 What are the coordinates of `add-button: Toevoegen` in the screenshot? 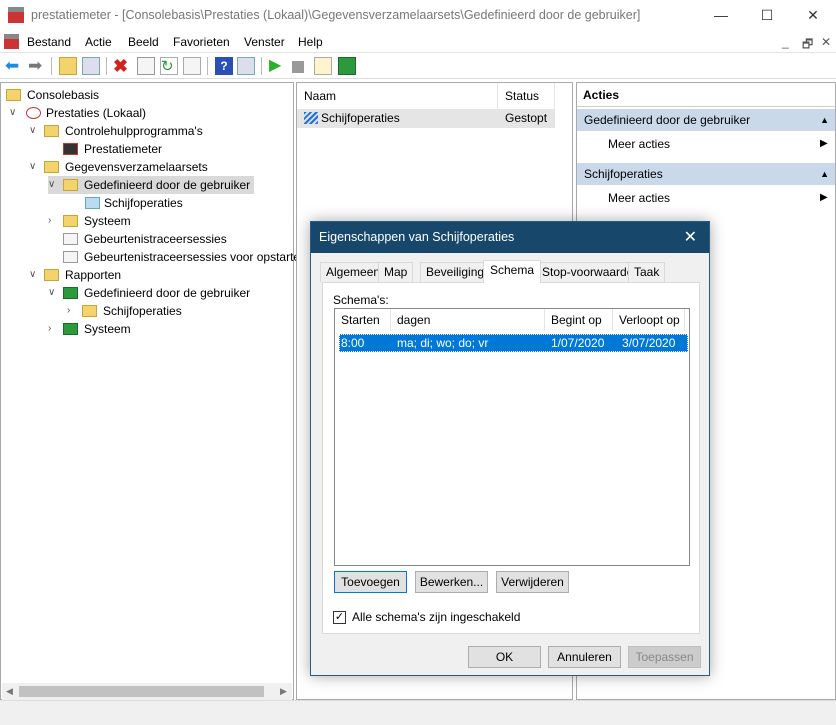 It's located at (370, 582).